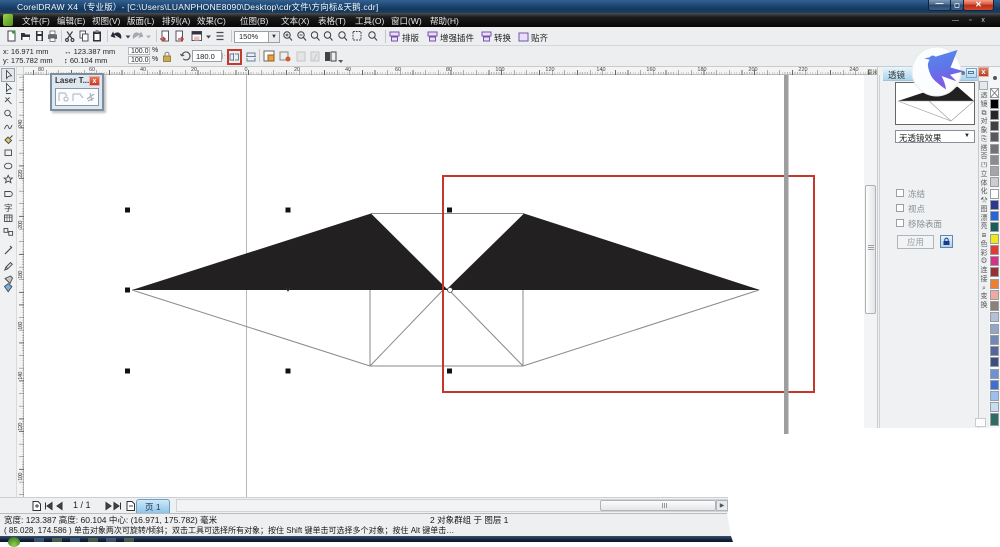 The image size is (1000, 547). Describe the element at coordinates (8, 208) in the screenshot. I see `svg-text: 字` at that location.